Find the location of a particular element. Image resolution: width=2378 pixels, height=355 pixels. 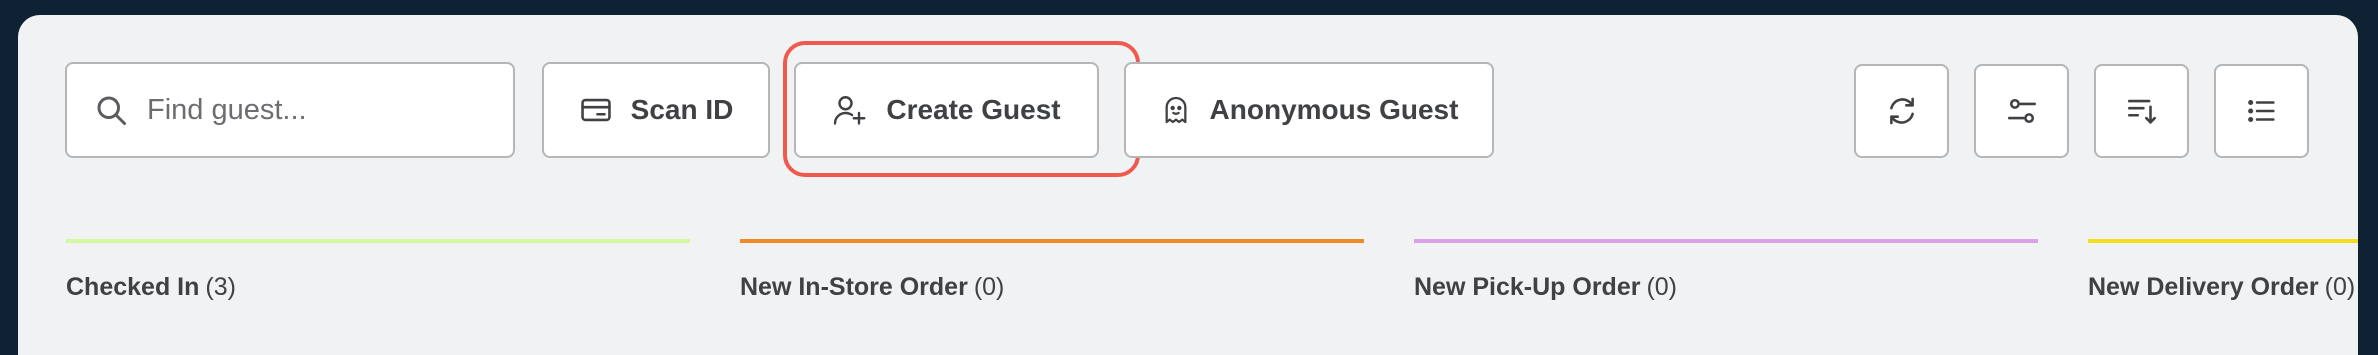

anonymous-guest-button: Anonymous Guest is located at coordinates (1309, 110).